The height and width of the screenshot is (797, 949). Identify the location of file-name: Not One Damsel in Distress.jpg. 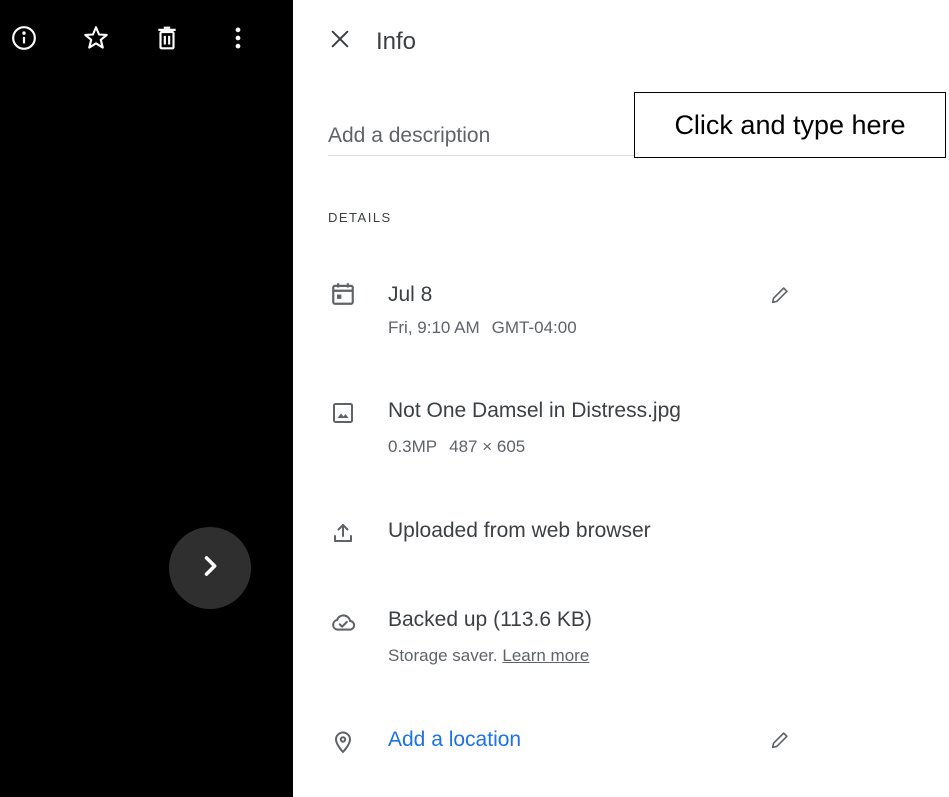
(534, 410).